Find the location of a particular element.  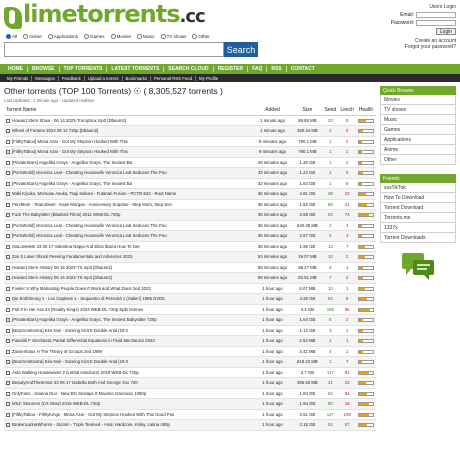

category-option-games: Games is located at coordinates (94, 36).